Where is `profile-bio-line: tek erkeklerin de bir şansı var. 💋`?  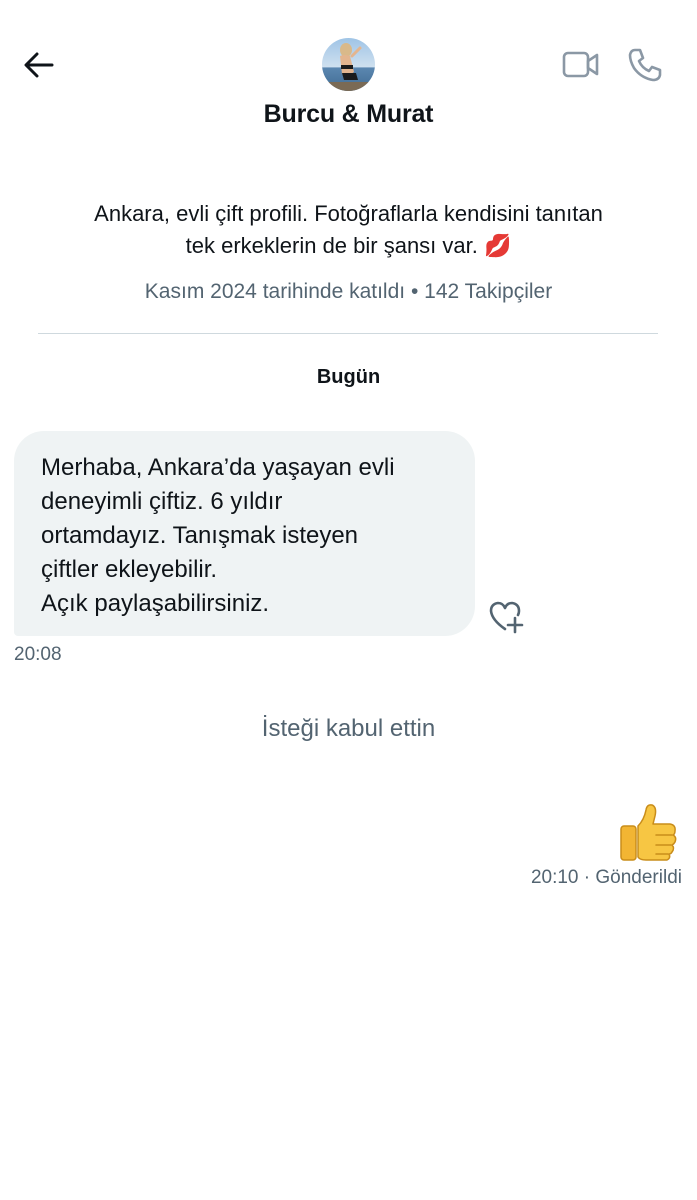 profile-bio-line: tek erkeklerin de bir şansı var. 💋 is located at coordinates (348, 245).